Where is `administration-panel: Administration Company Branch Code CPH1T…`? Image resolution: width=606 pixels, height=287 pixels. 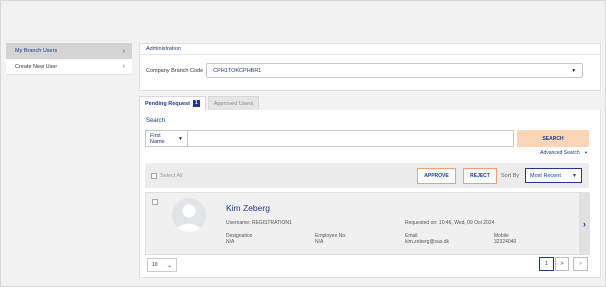
administration-panel: Administration Company Branch Code CPH1T… is located at coordinates (370, 67).